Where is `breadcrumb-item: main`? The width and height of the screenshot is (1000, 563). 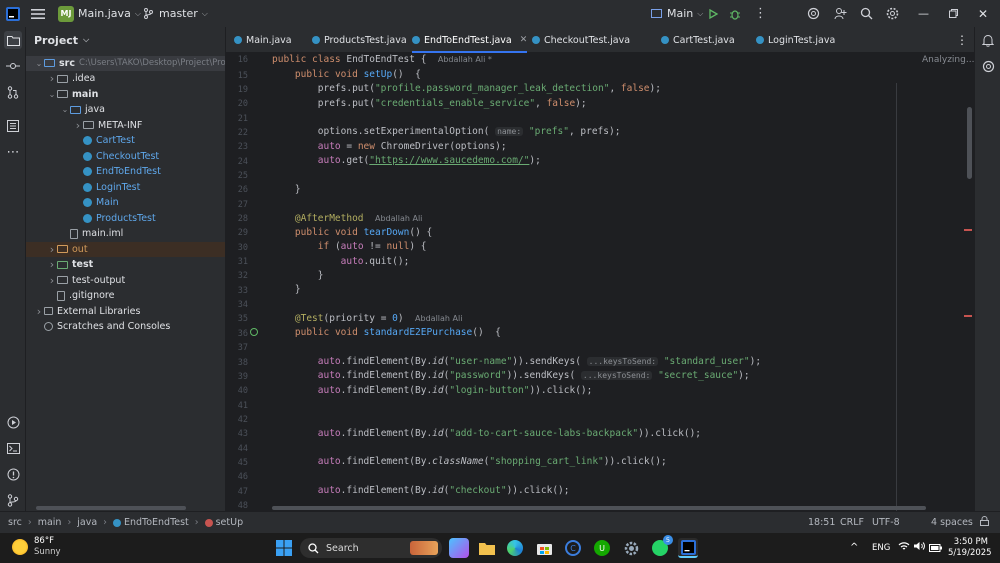
breadcrumb-item: main is located at coordinates (50, 522).